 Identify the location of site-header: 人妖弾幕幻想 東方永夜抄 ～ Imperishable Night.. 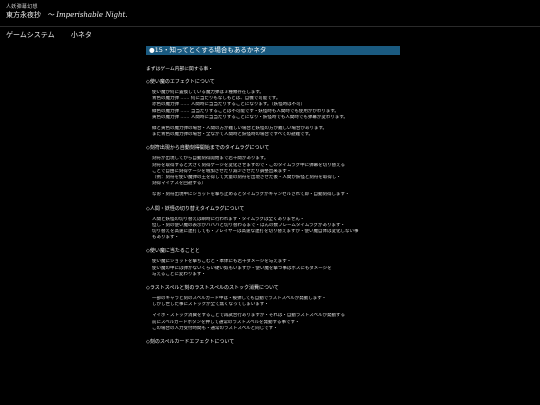
(270, 13).